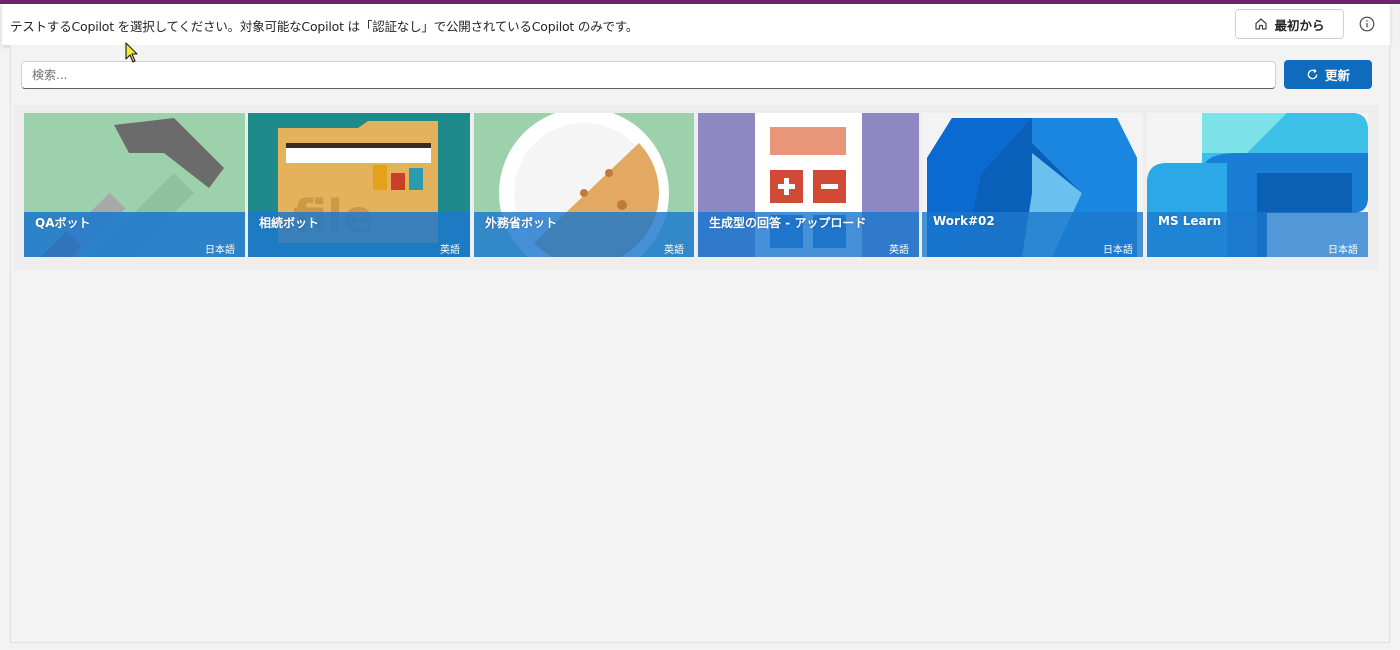 This screenshot has height=650, width=1400. I want to click on card-title: Work#02, so click(964, 221).